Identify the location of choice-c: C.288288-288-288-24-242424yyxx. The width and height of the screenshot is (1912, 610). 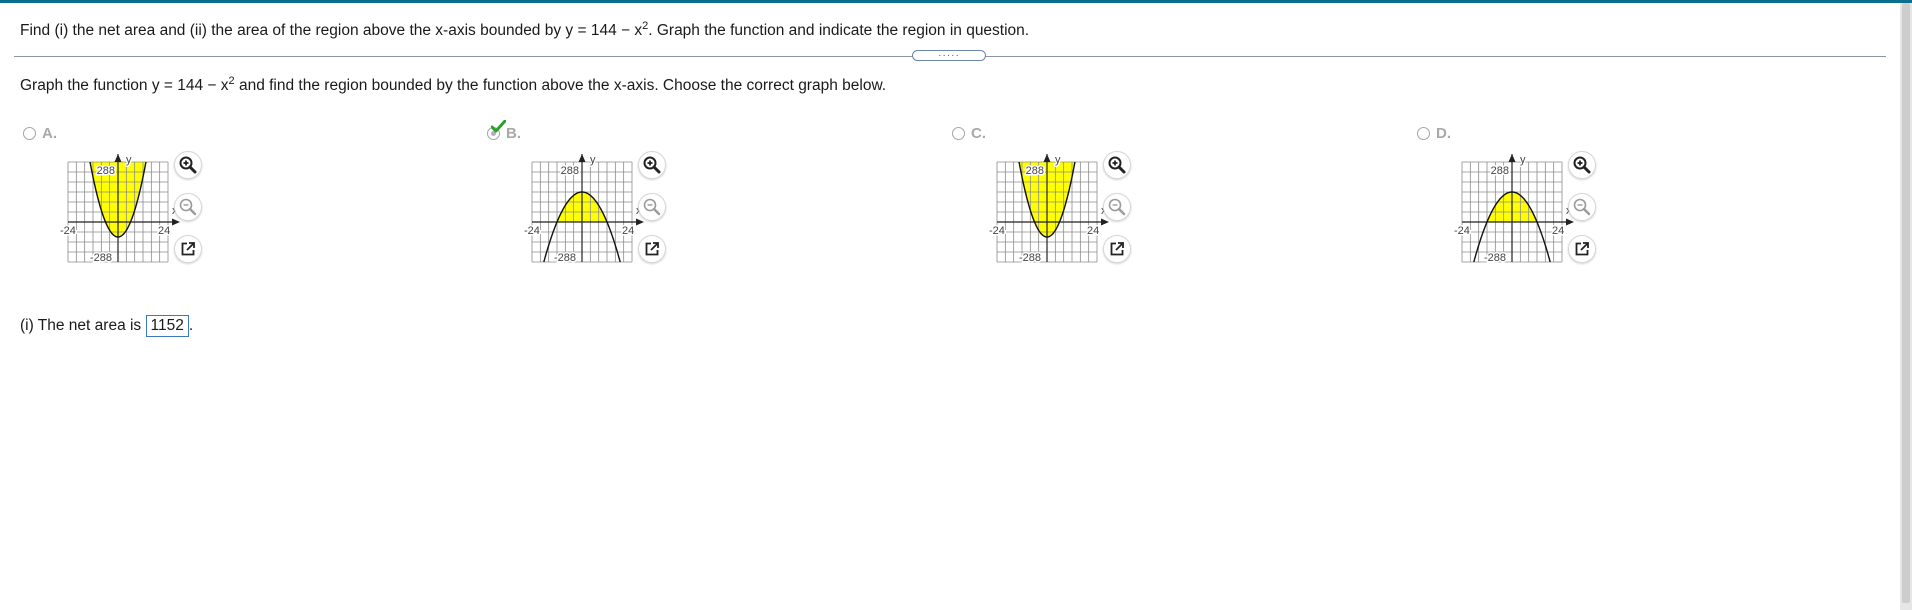
(1129, 199).